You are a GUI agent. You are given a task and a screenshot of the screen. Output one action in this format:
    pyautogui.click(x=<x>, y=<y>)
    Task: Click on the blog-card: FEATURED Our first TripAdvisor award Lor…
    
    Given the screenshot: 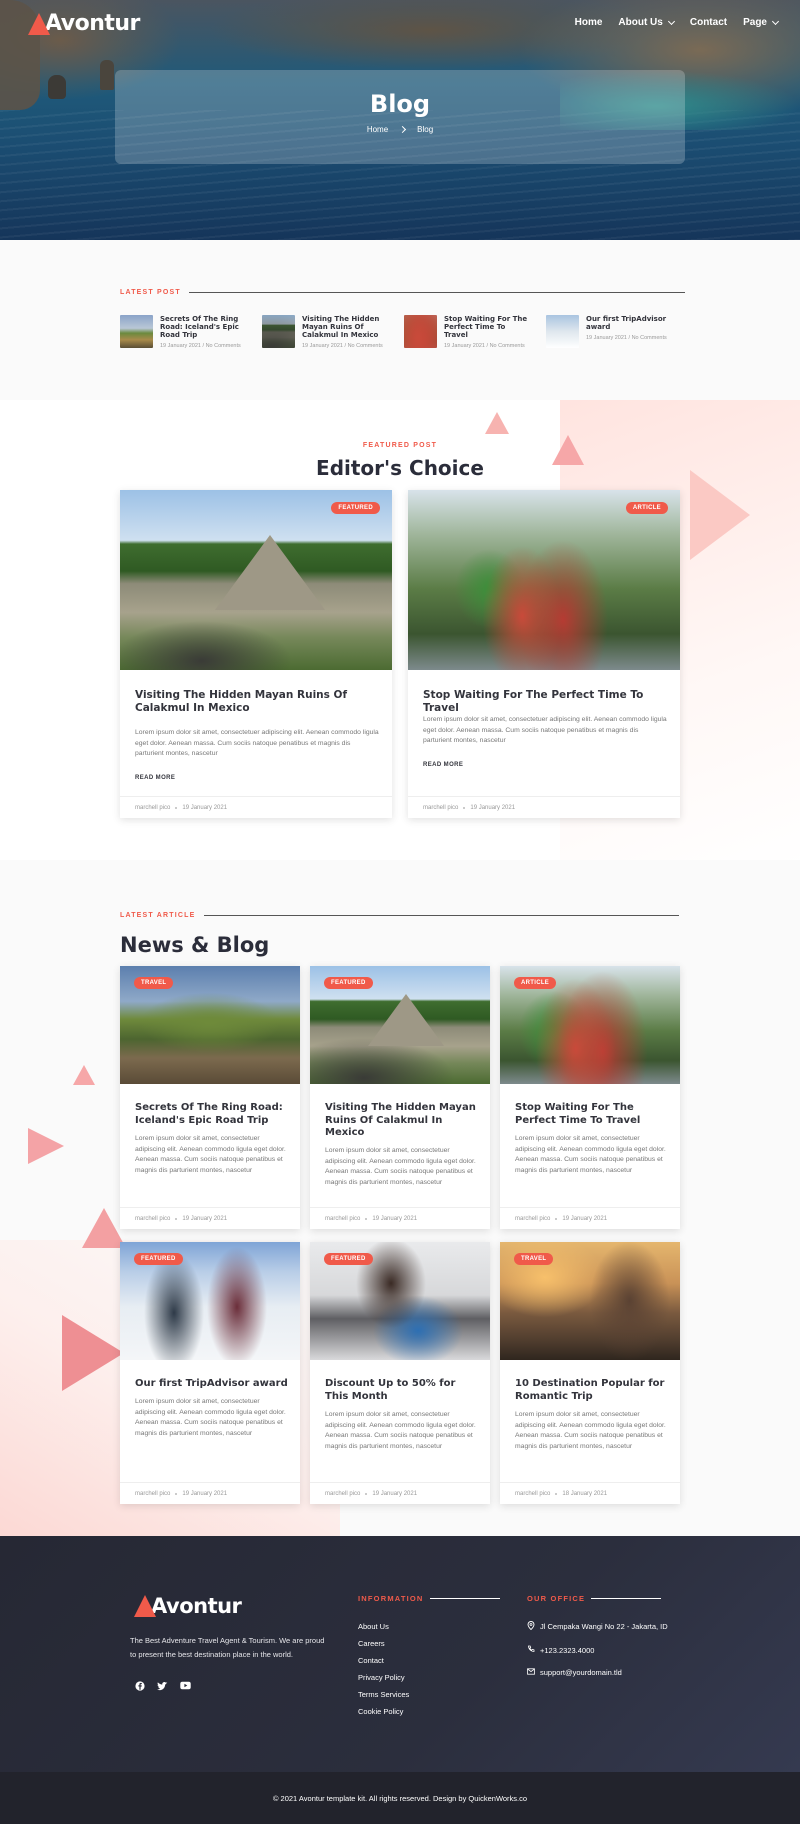 What is the action you would take?
    pyautogui.click(x=210, y=1373)
    